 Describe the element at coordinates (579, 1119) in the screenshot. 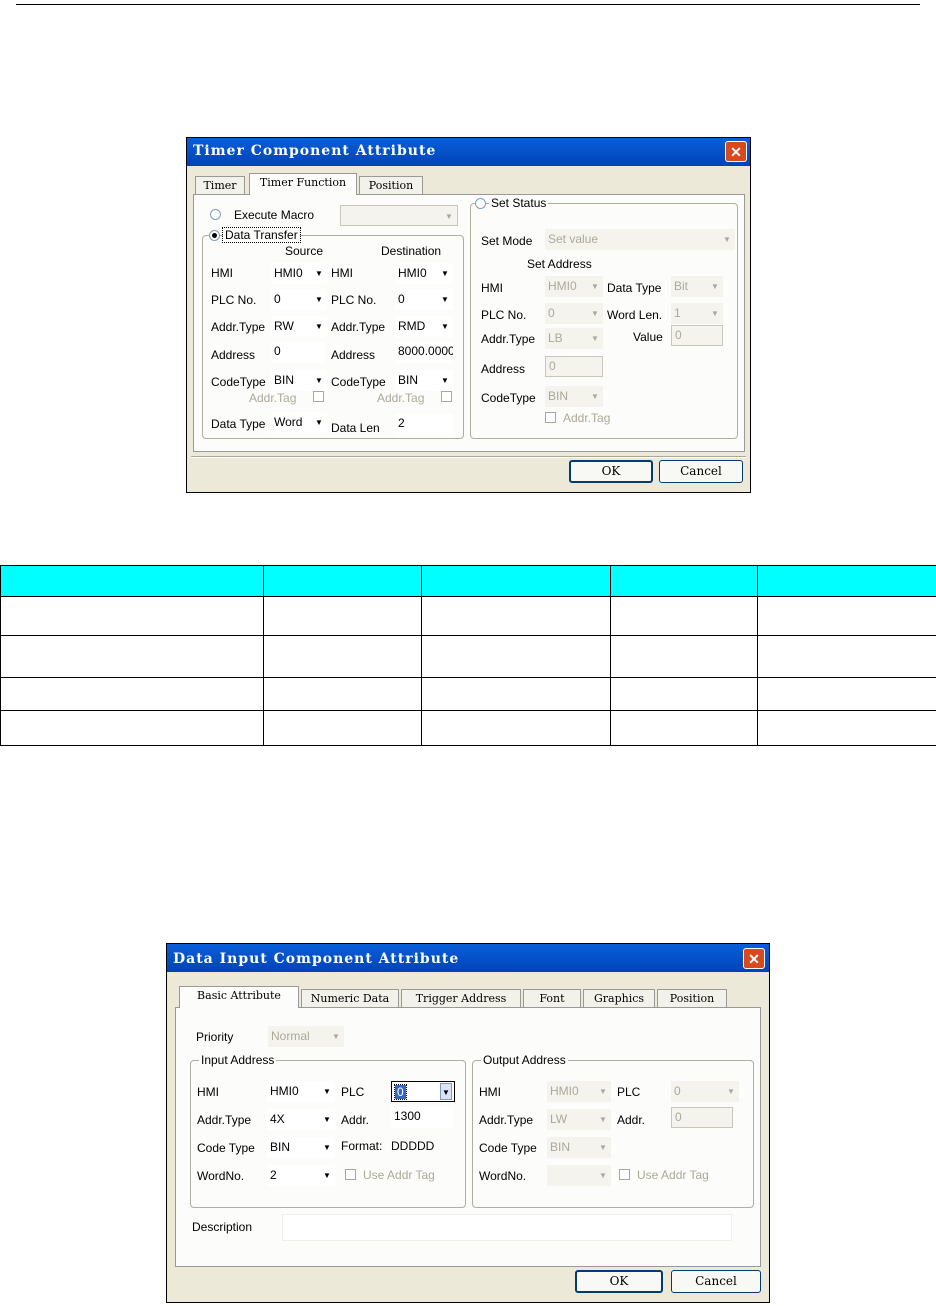

I see `out-addr-type-select: LW ▼` at that location.